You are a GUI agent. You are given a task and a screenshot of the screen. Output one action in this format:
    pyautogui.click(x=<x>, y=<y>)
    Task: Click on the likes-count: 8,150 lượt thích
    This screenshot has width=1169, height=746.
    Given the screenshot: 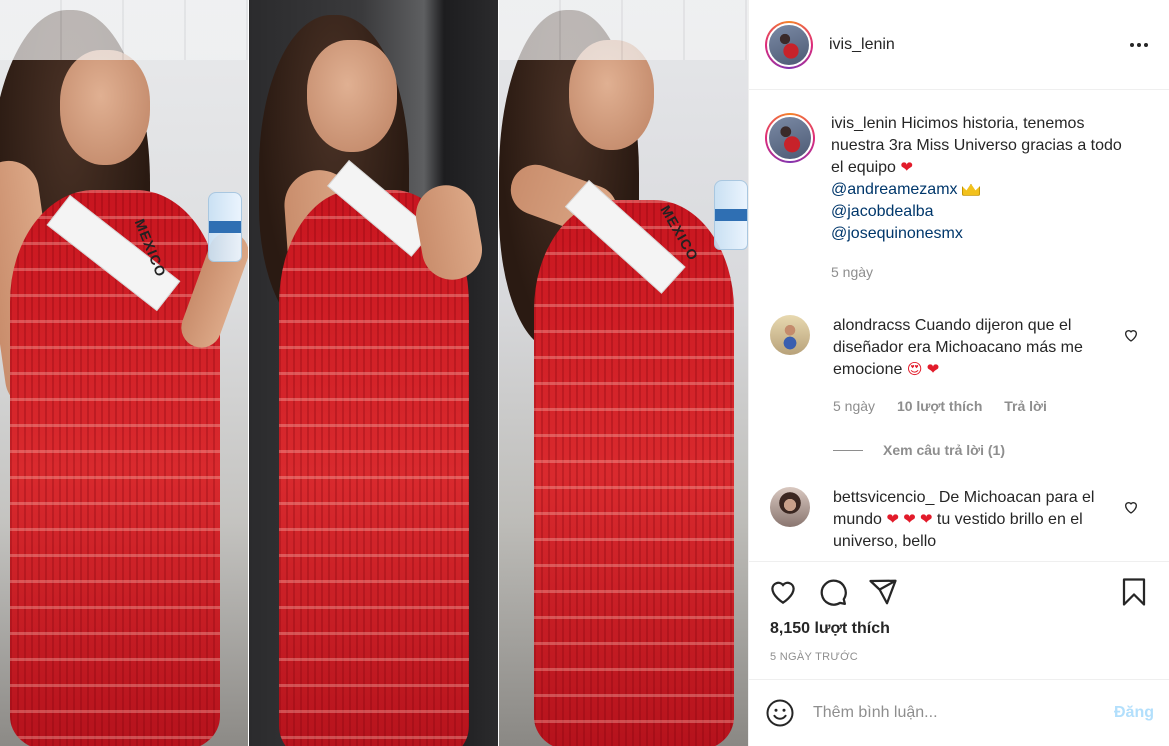 What is the action you would take?
    pyautogui.click(x=830, y=629)
    